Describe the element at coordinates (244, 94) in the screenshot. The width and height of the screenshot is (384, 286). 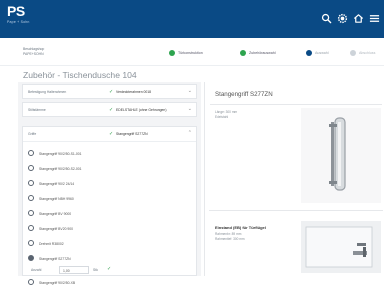
I see `product-title: Stangengriff S277ZN` at that location.